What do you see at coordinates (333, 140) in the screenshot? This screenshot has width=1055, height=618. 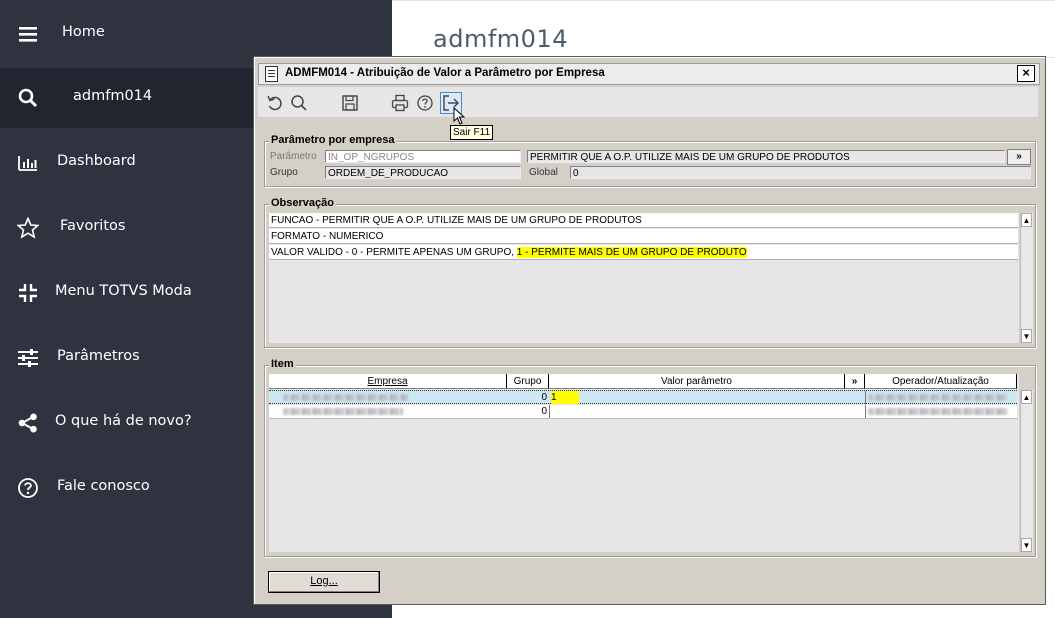 I see `group-title: Parâmetro por empresa` at bounding box center [333, 140].